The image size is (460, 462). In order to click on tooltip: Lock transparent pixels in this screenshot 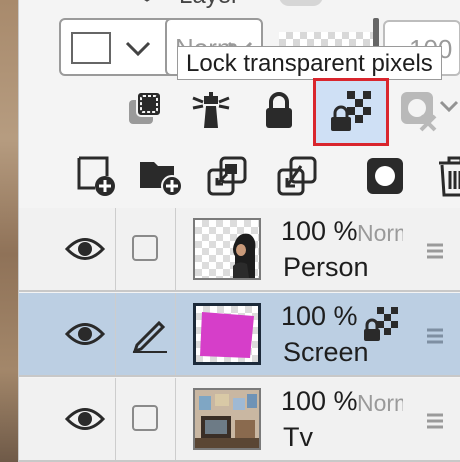, I will do `click(309, 63)`.